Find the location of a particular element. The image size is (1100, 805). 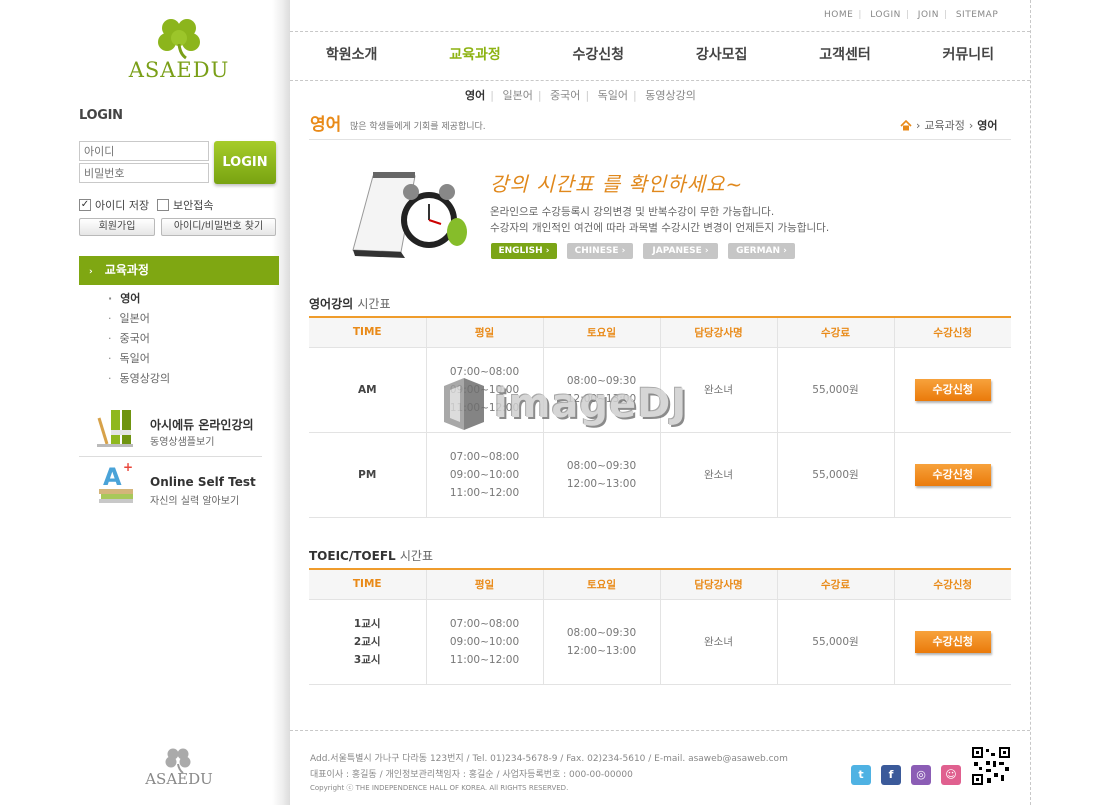

side-sub-menu: 영어 일본어 중국어 독일어 동영상강의 is located at coordinates (139, 341).